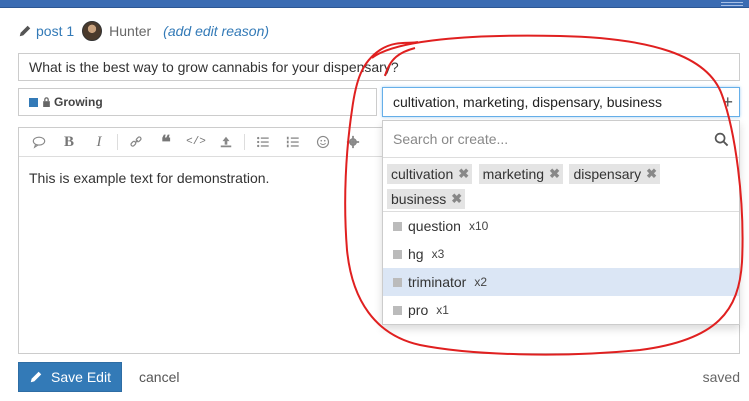  I want to click on avatar, so click(92, 31).